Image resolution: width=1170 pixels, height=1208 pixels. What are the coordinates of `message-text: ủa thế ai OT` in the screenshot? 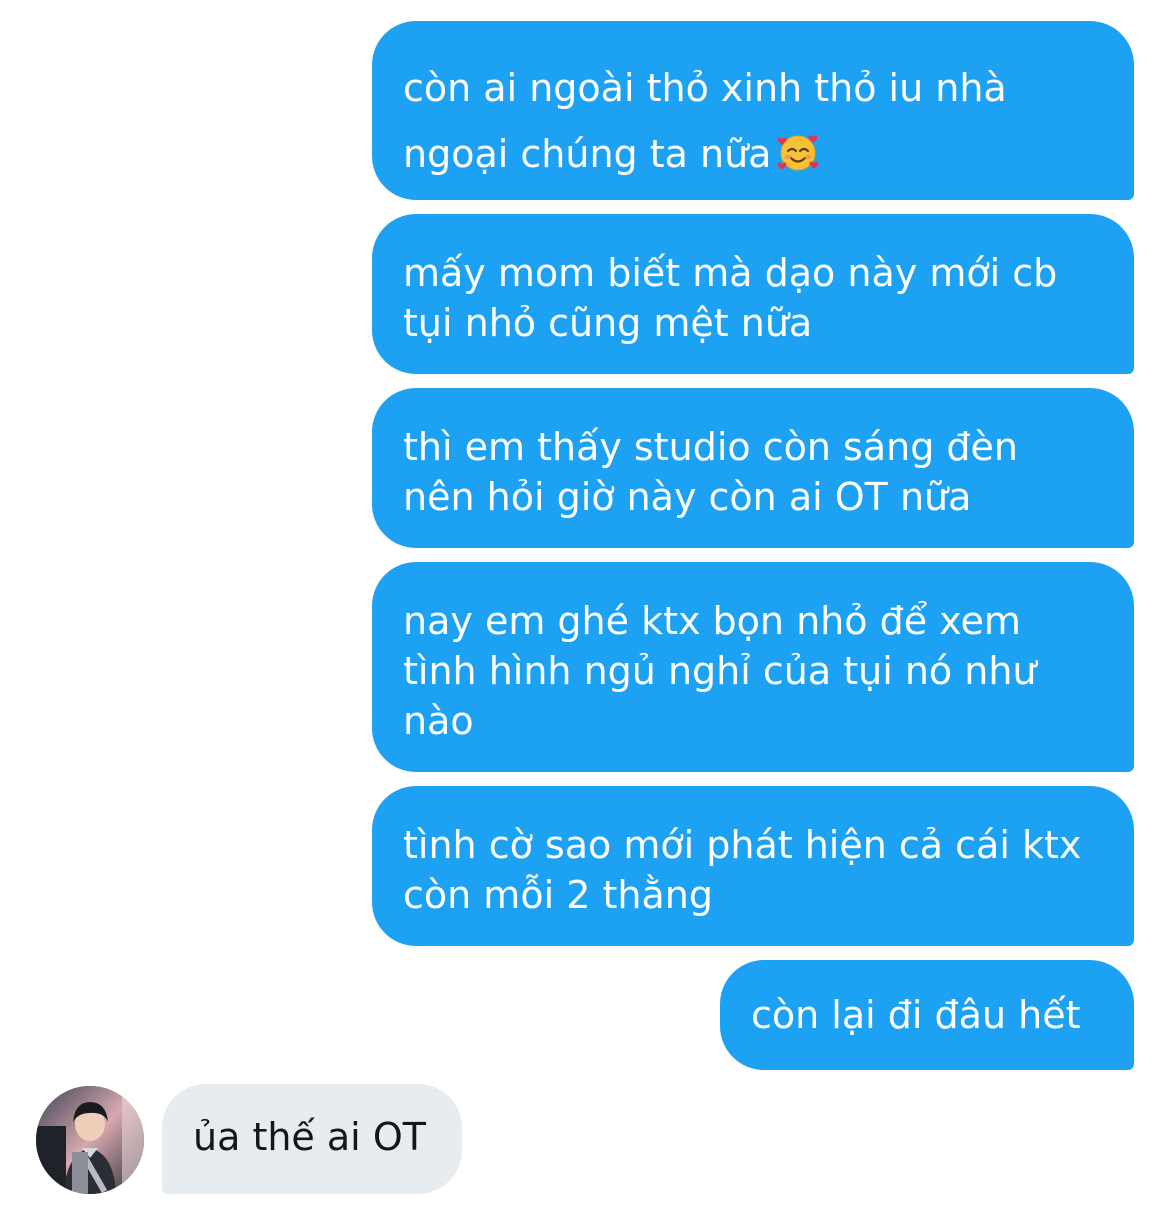 It's located at (309, 1137).